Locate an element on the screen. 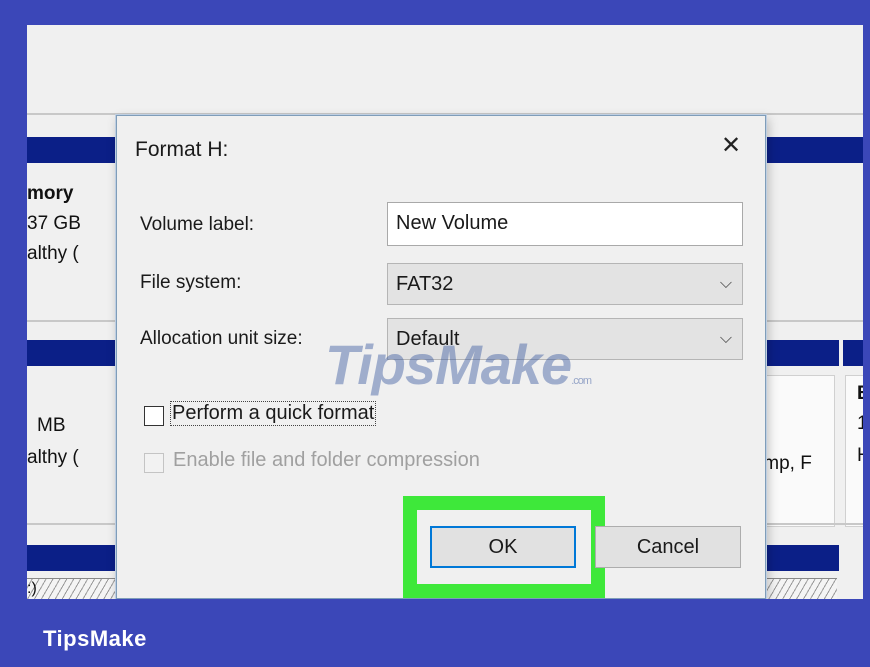 This screenshot has height=667, width=870. dialog-title: Format H: is located at coordinates (182, 149).